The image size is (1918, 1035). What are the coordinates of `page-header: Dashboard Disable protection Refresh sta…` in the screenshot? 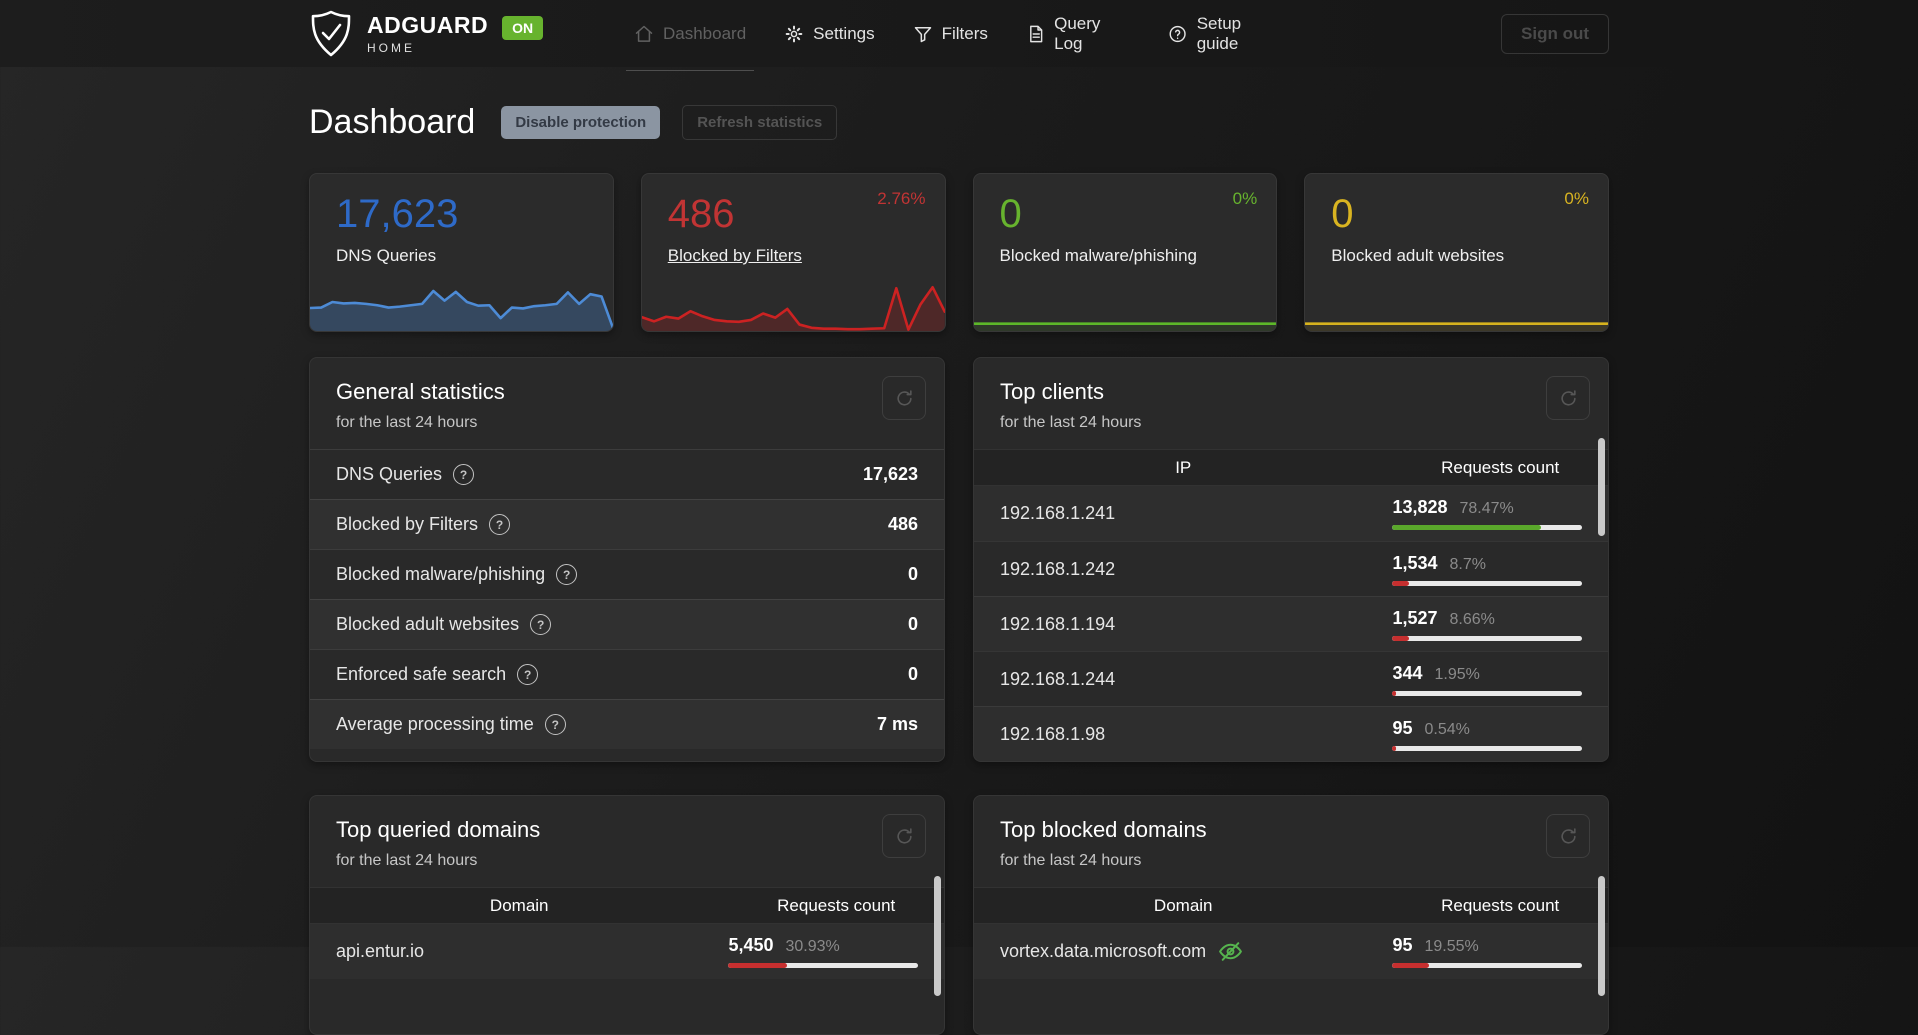 It's located at (959, 122).